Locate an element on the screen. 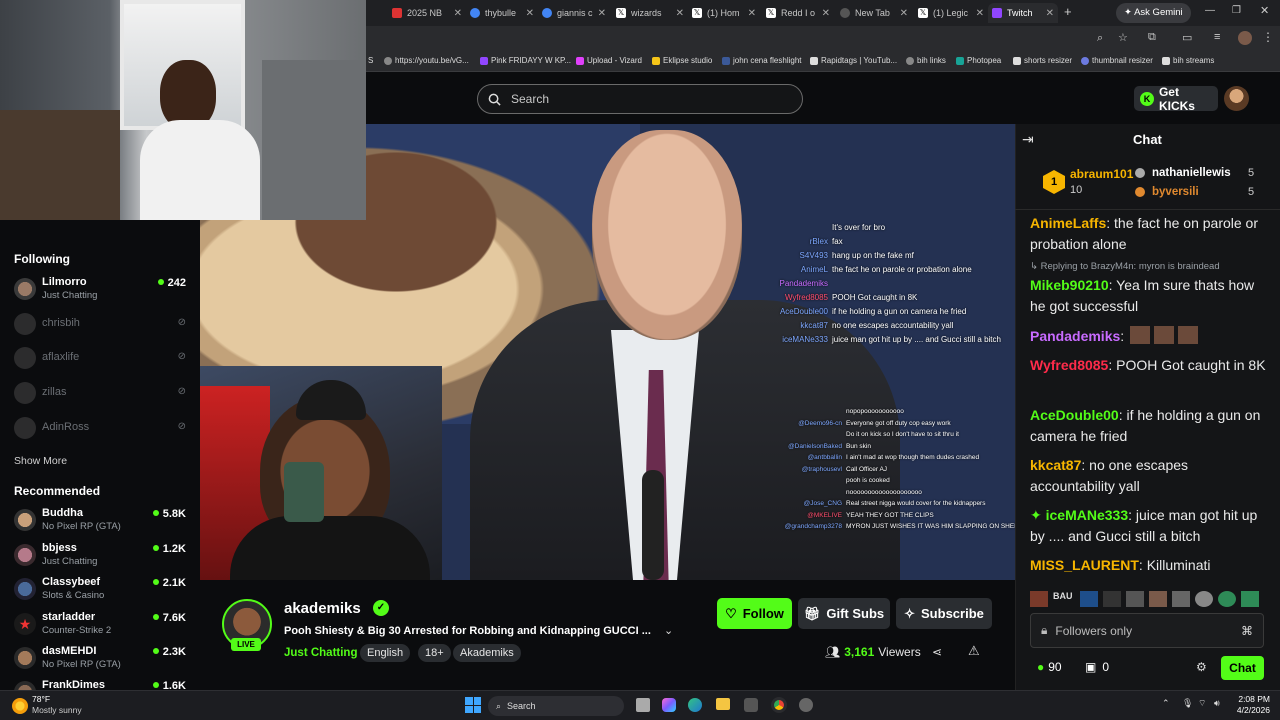  tag-18plus: 18+ is located at coordinates (434, 653).